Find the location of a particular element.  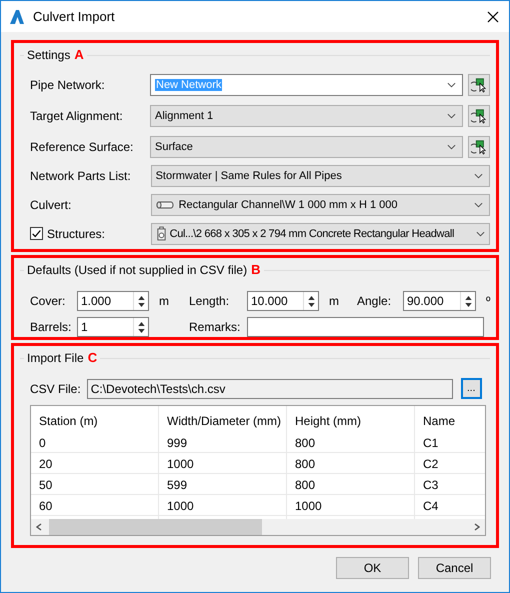

group-title: Defaults (Used if not supplied in CSV file) is located at coordinates (137, 270).